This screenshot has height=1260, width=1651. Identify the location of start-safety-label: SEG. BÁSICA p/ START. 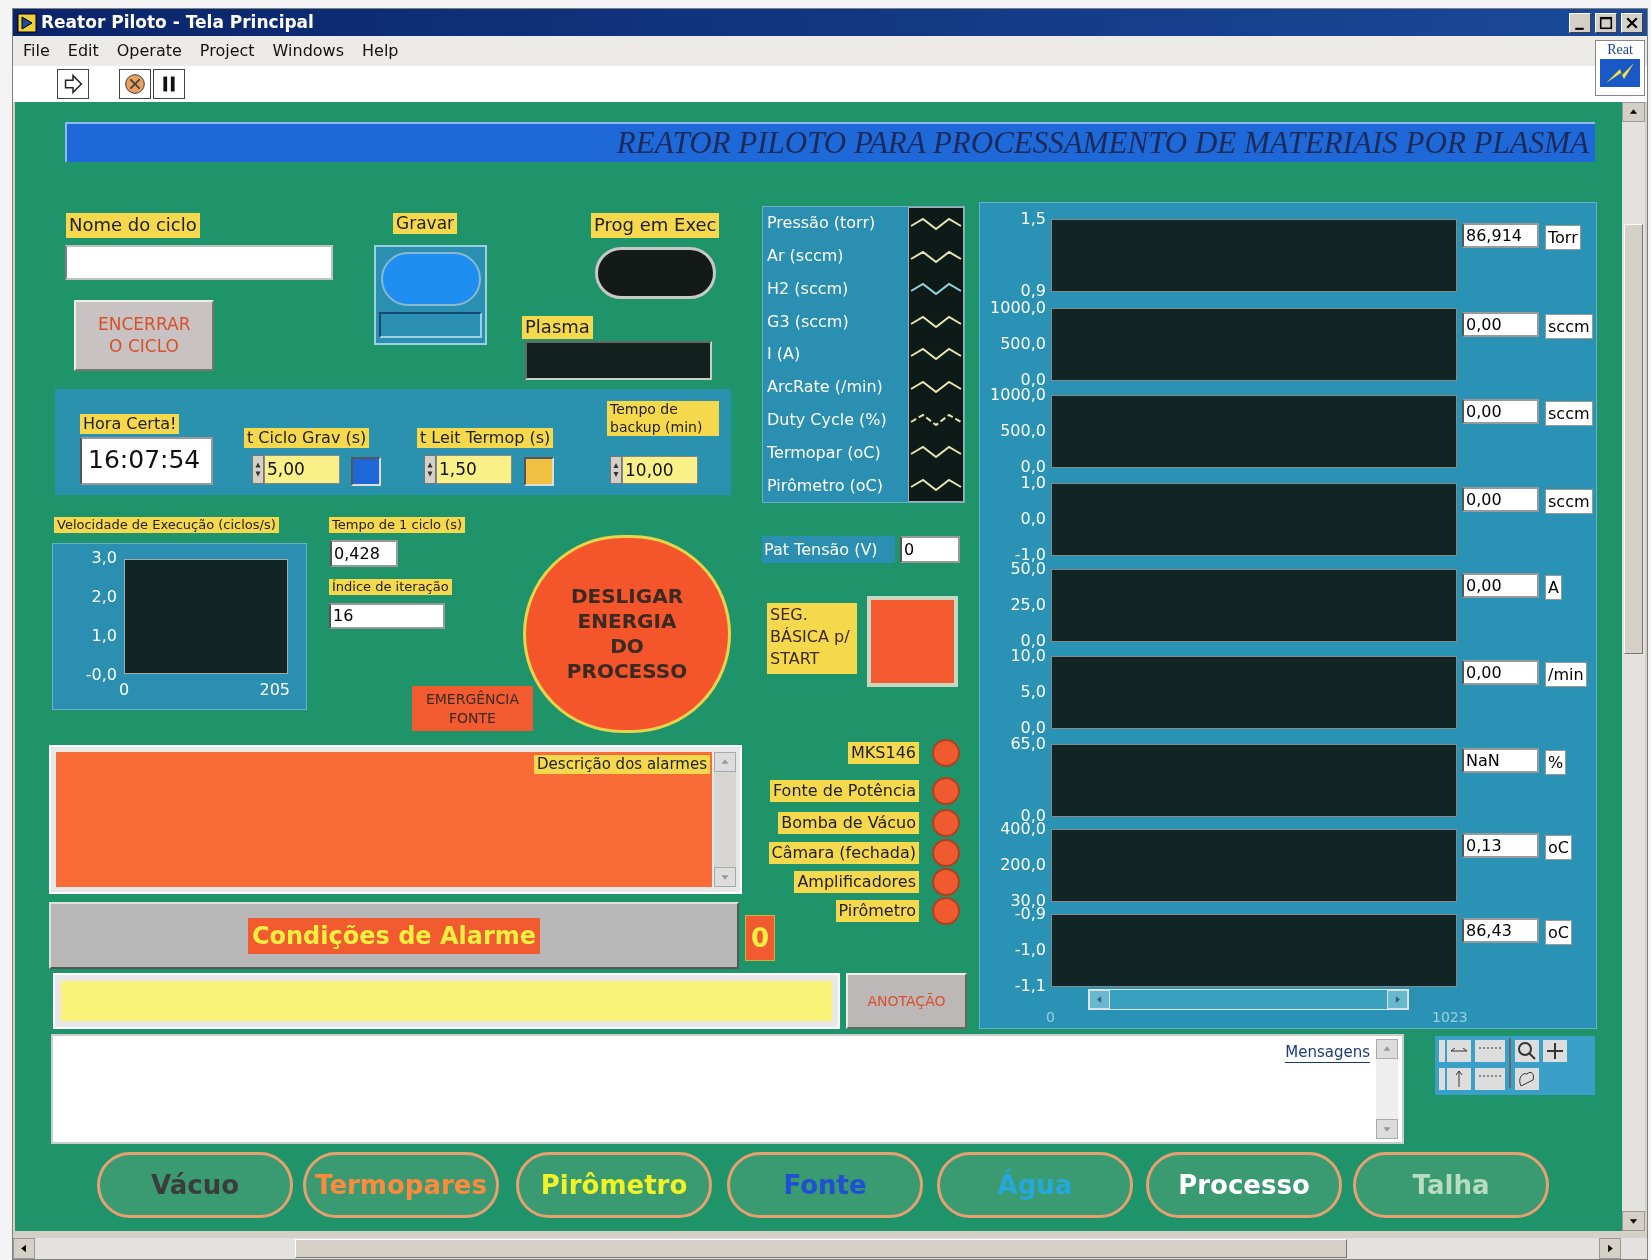
(812, 638).